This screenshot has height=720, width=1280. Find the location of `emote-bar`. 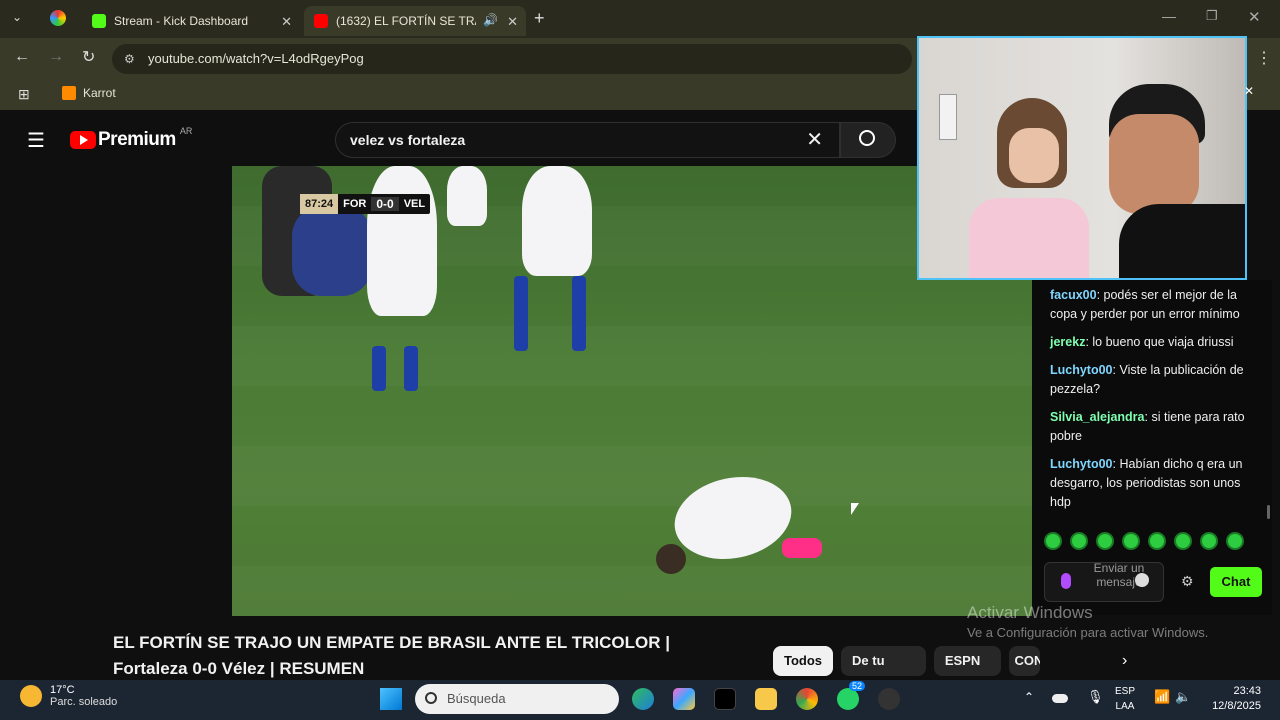

emote-bar is located at coordinates (1144, 541).